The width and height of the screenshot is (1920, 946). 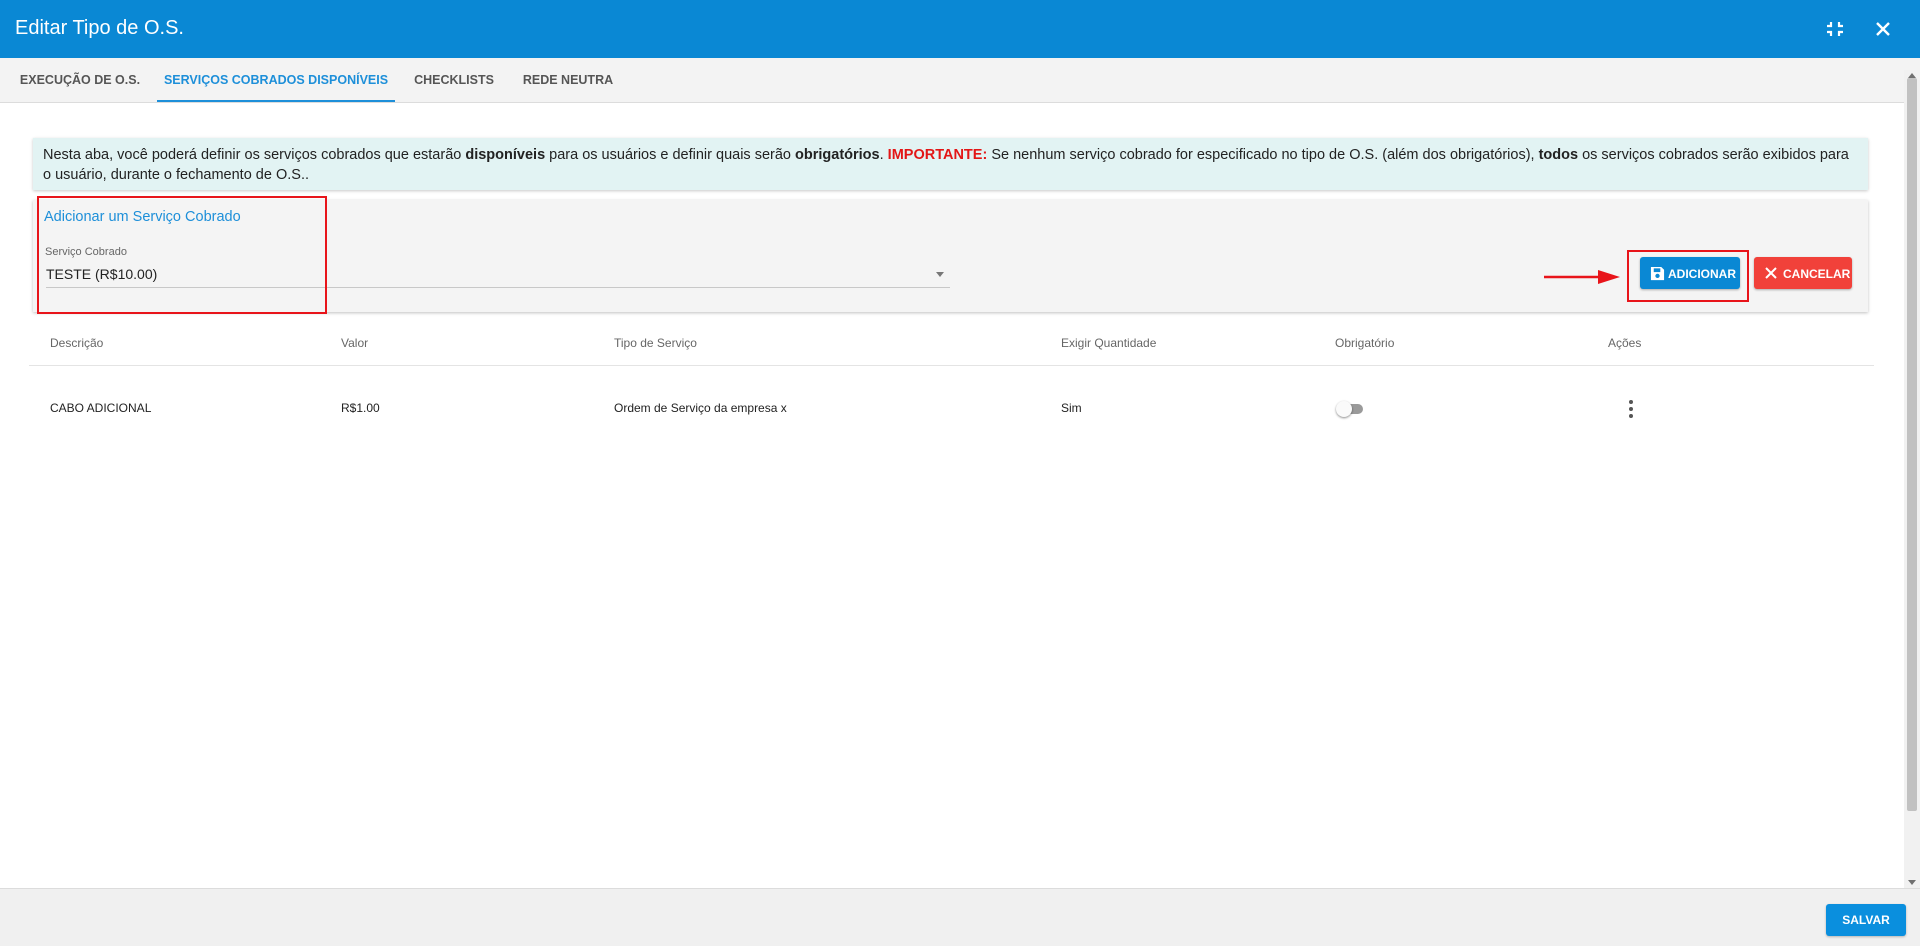 I want to click on tab-rede-neutra: REDE NEUTRA, so click(x=568, y=80).